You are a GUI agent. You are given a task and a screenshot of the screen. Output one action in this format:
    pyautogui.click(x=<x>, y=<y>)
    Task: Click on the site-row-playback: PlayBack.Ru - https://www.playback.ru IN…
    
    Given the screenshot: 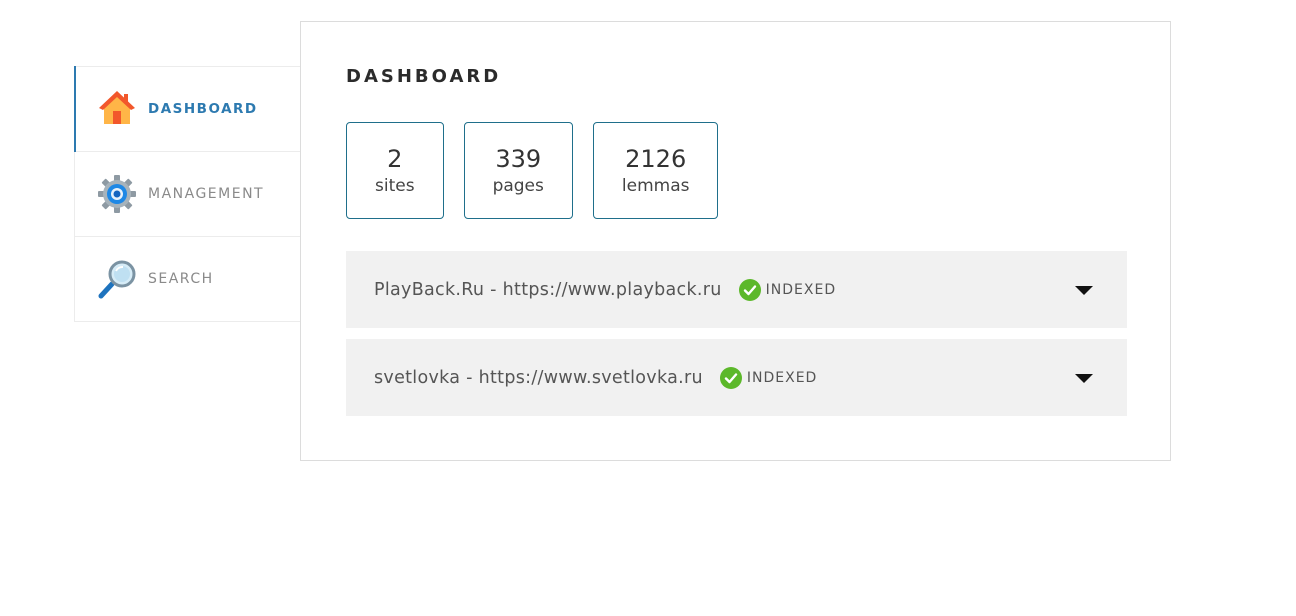 What is the action you would take?
    pyautogui.click(x=736, y=289)
    